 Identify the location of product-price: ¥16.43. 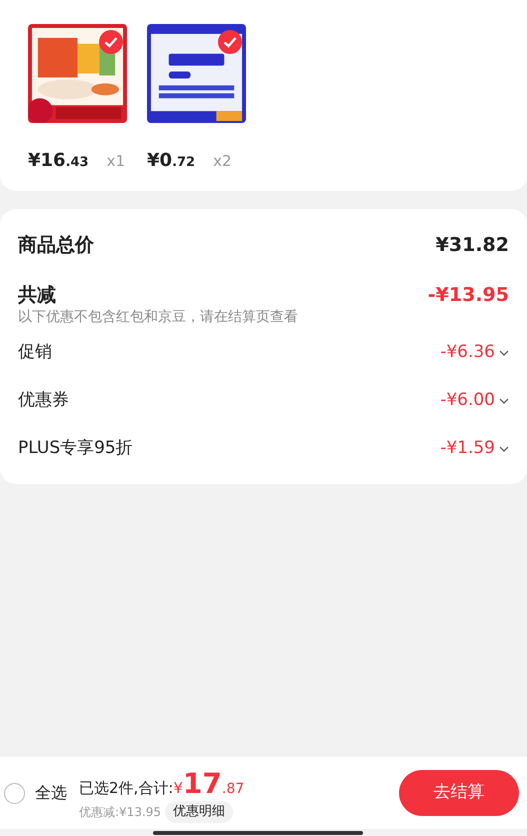
(58, 161).